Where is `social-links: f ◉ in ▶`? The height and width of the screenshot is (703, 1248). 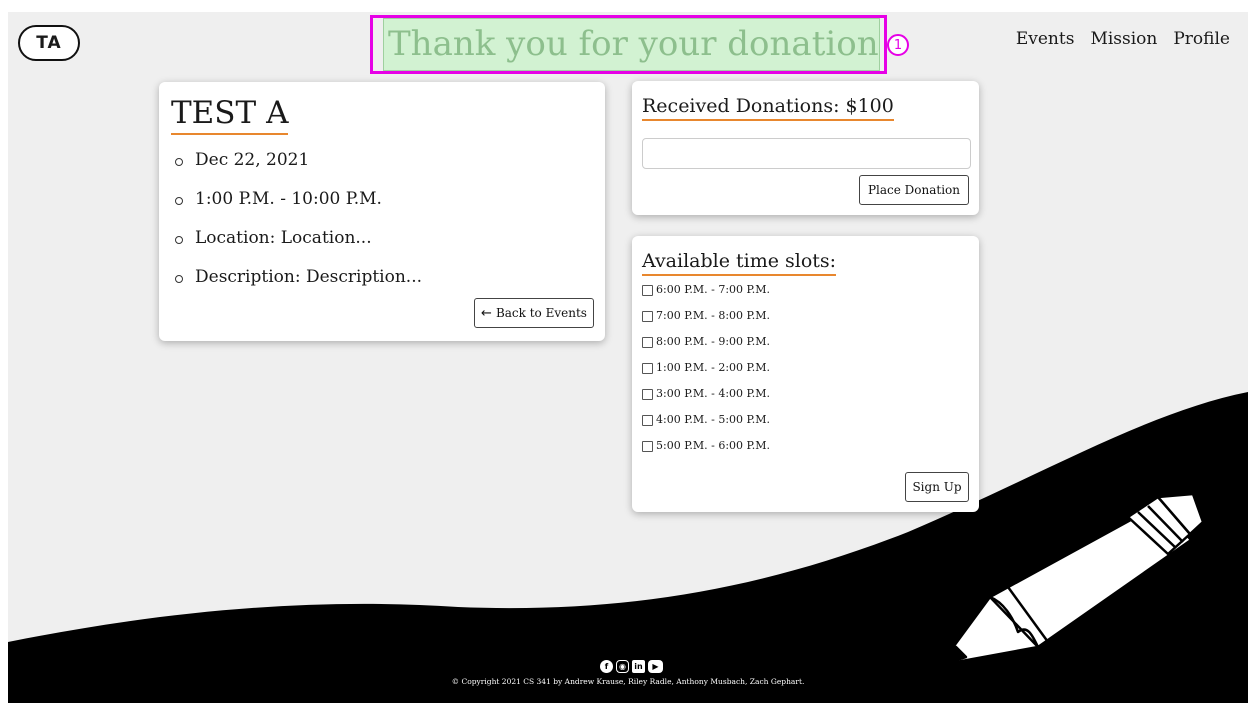
social-links: f ◉ in ▶ is located at coordinates (631, 666).